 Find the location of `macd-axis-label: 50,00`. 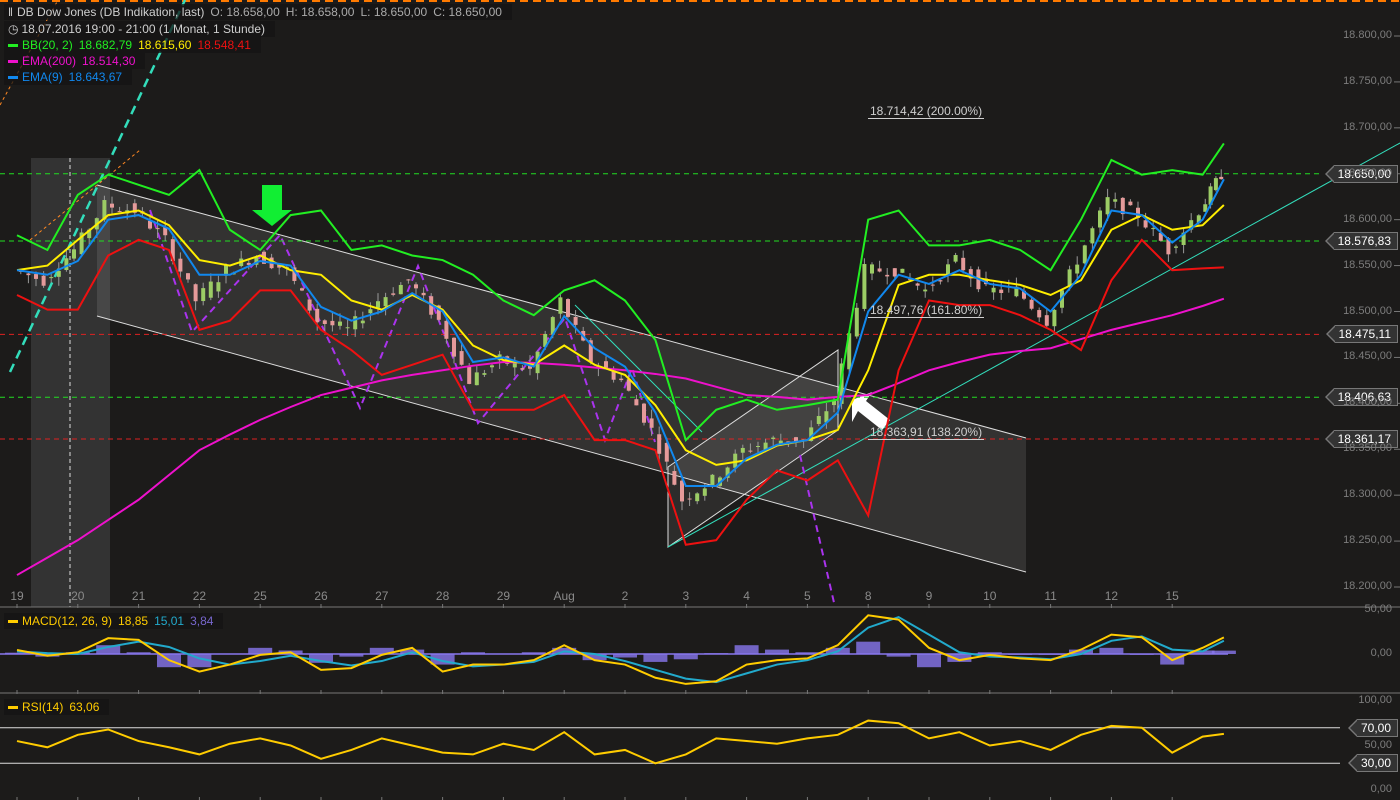

macd-axis-label: 50,00 is located at coordinates (1378, 609).